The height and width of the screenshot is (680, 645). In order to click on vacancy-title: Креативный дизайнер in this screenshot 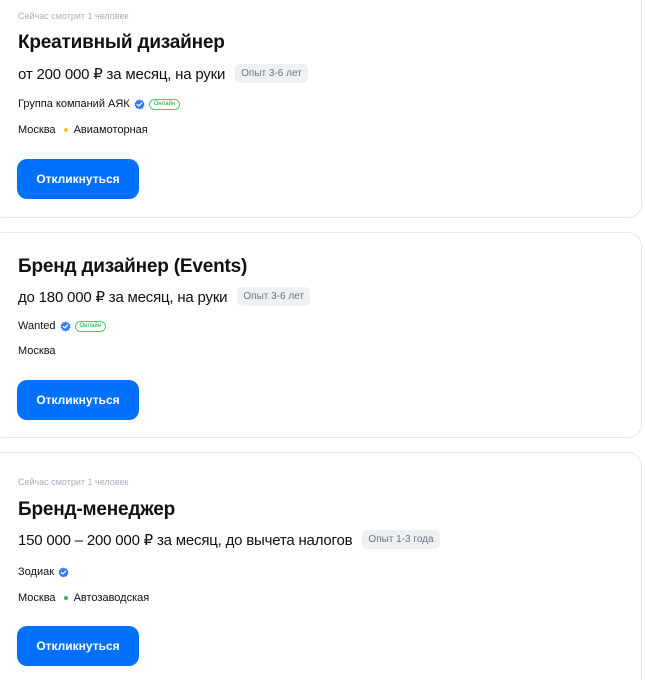, I will do `click(121, 43)`.